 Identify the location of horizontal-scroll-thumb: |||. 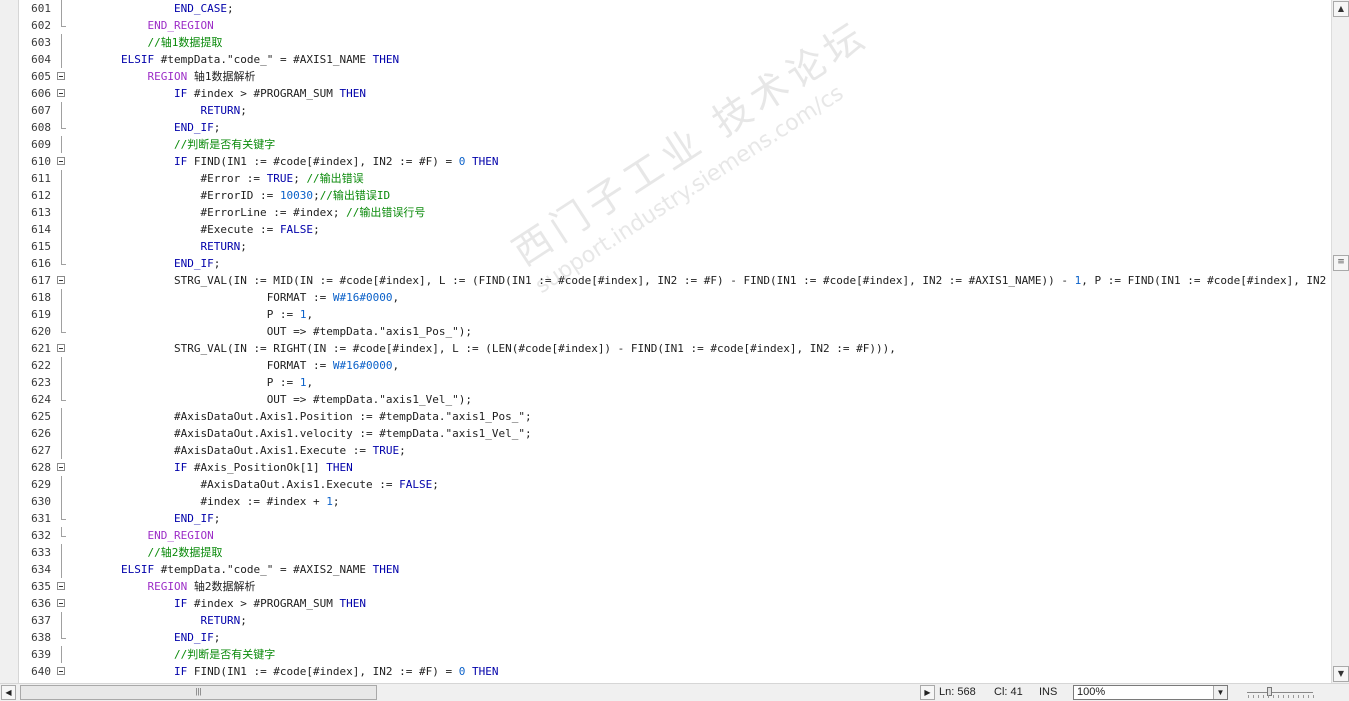
(198, 692).